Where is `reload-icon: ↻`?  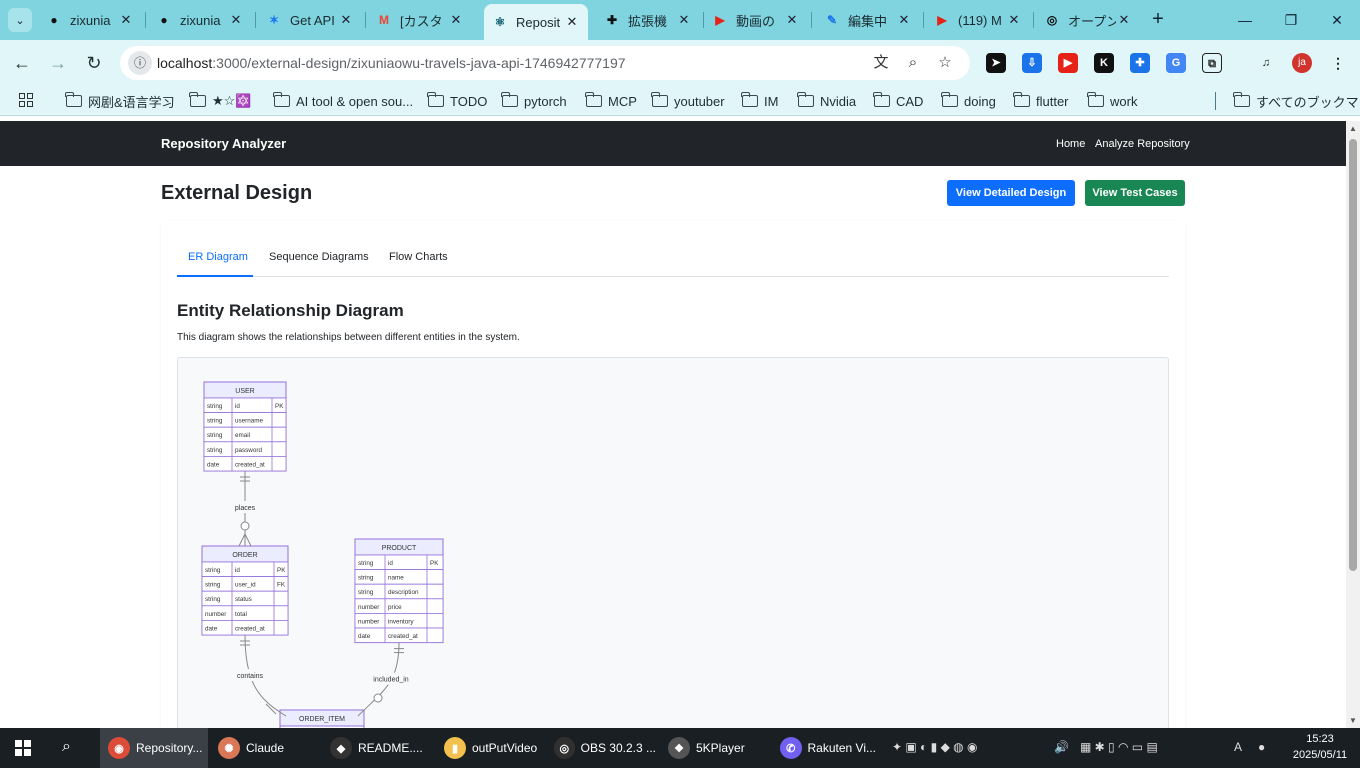
reload-icon: ↻ is located at coordinates (94, 63).